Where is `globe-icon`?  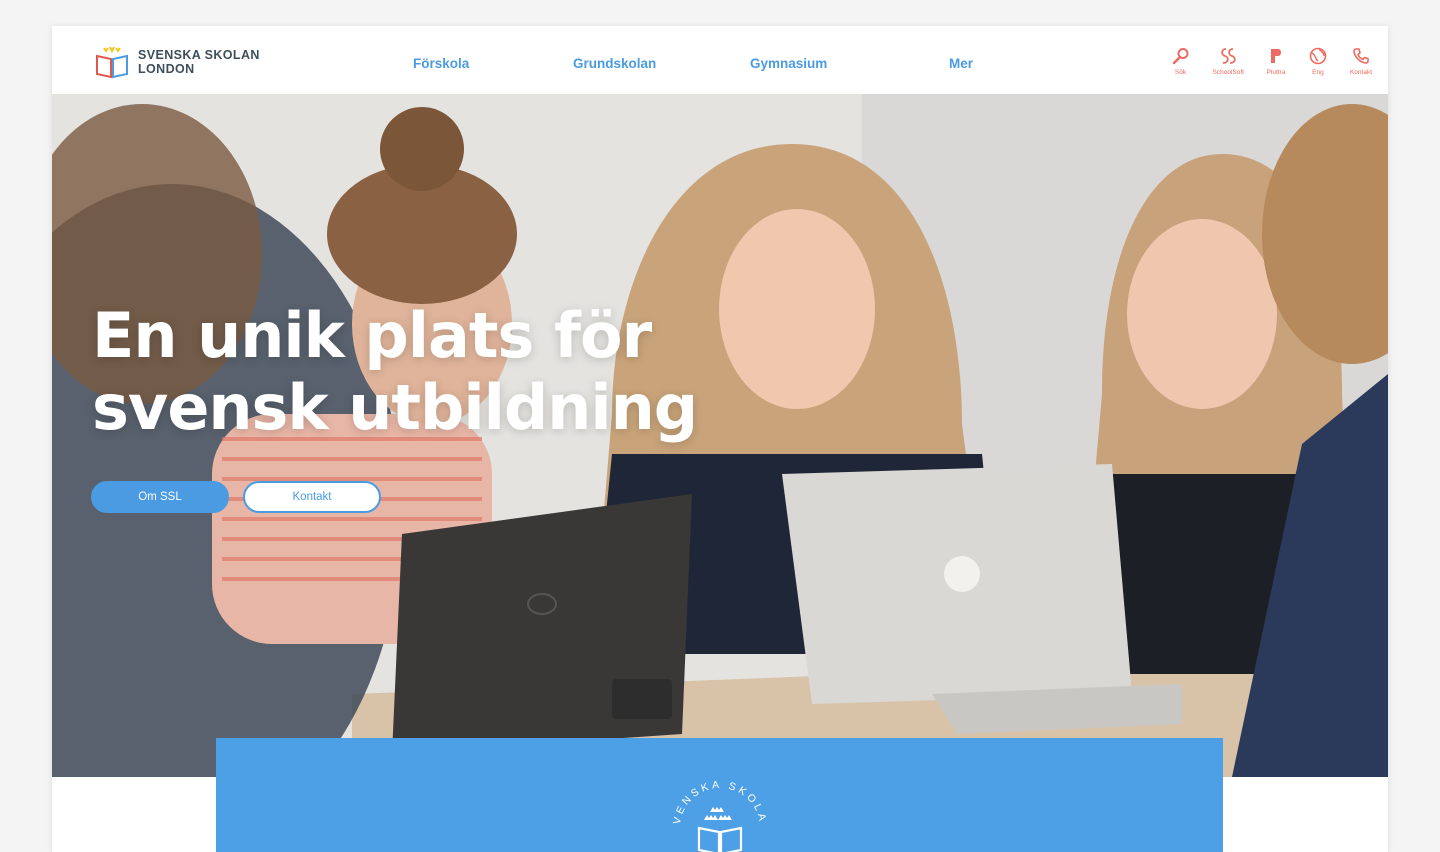 globe-icon is located at coordinates (1318, 56).